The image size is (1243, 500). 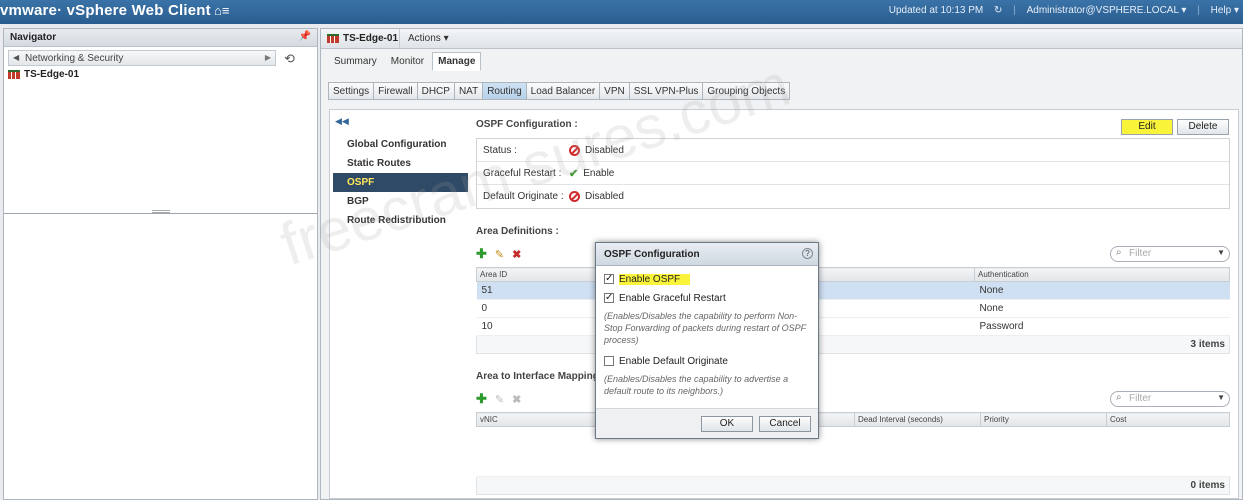 What do you see at coordinates (527, 124) in the screenshot?
I see `ospf-config-title: OSPF Configuration :` at bounding box center [527, 124].